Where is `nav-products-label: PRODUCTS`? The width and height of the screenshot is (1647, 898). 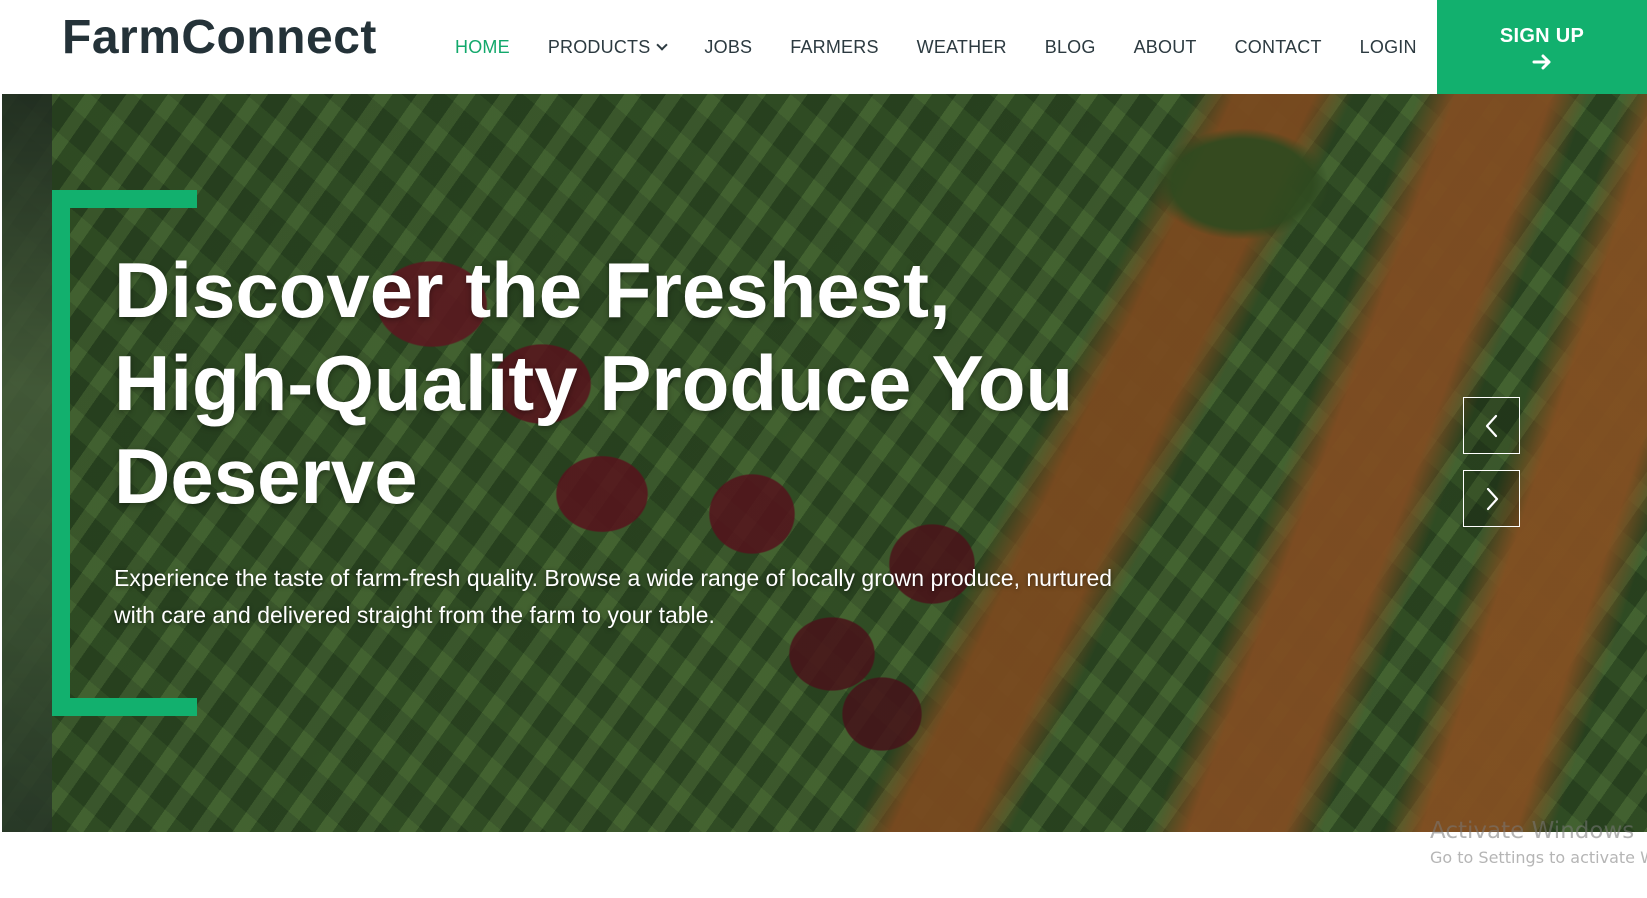 nav-products-label: PRODUCTS is located at coordinates (599, 46).